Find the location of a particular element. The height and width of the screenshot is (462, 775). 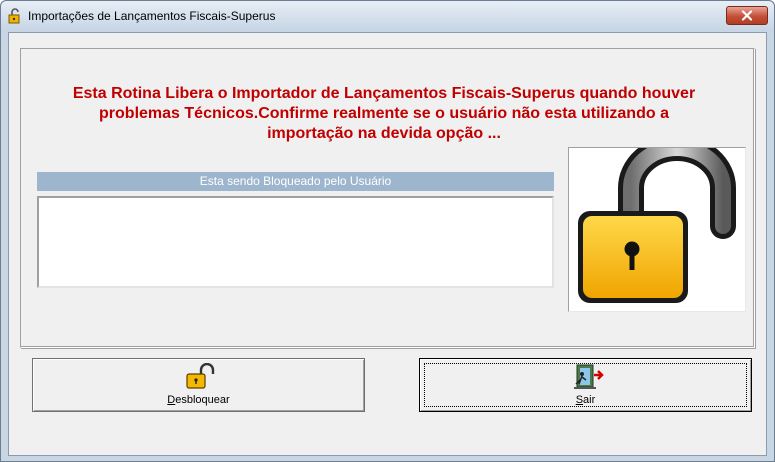

padlock-icon is located at coordinates (14, 16).